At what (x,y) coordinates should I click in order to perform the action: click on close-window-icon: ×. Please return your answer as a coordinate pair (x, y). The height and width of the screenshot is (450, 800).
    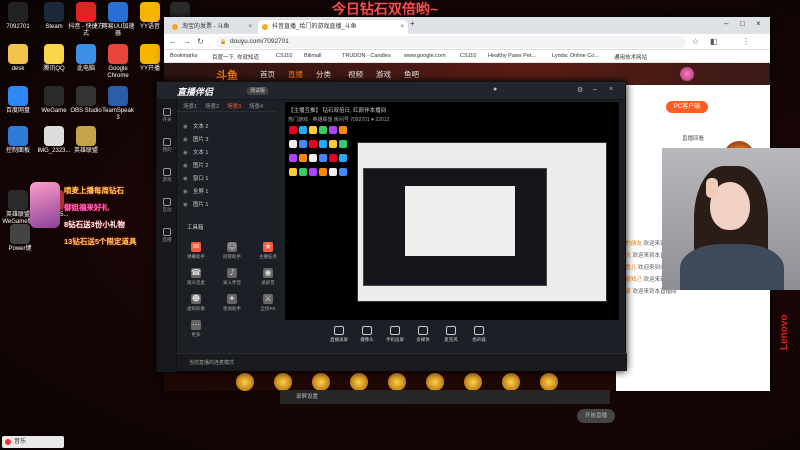
    Looking at the image, I should click on (758, 23).